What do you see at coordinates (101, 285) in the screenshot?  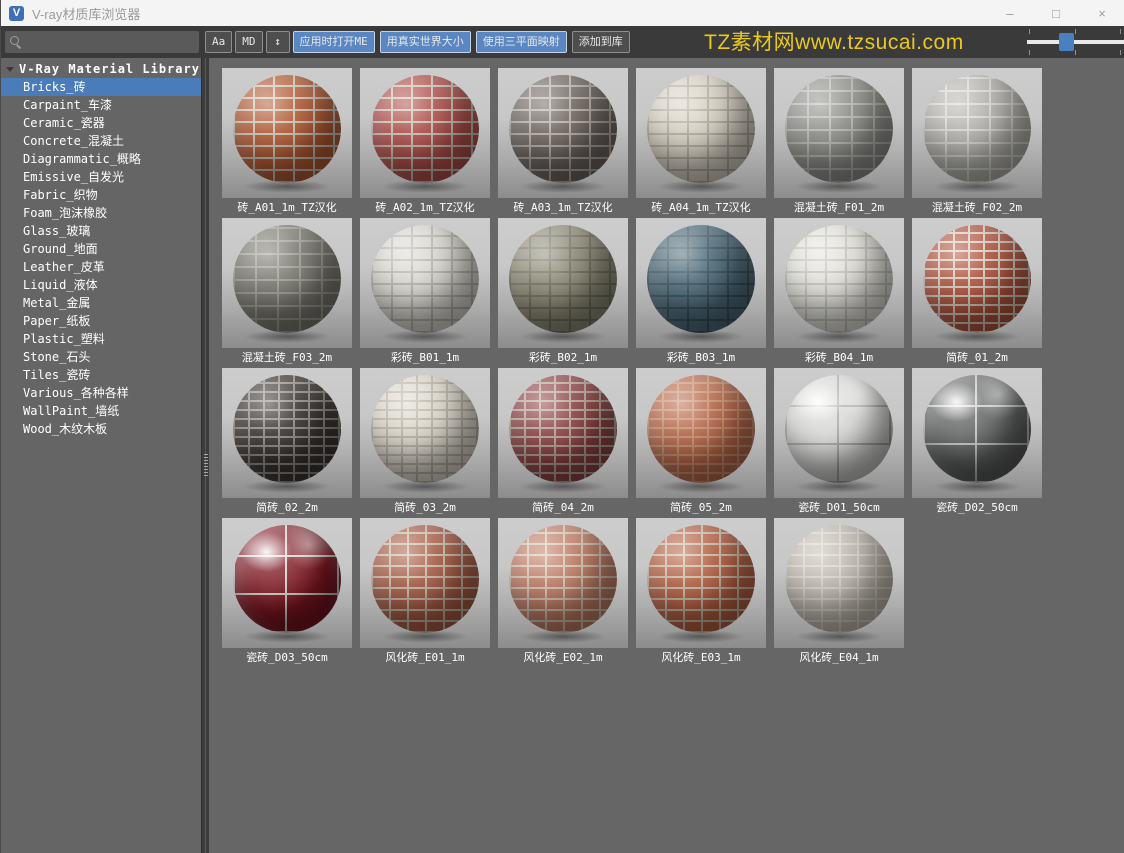 I see `sidebar-item-liquid: Liquid_液体` at bounding box center [101, 285].